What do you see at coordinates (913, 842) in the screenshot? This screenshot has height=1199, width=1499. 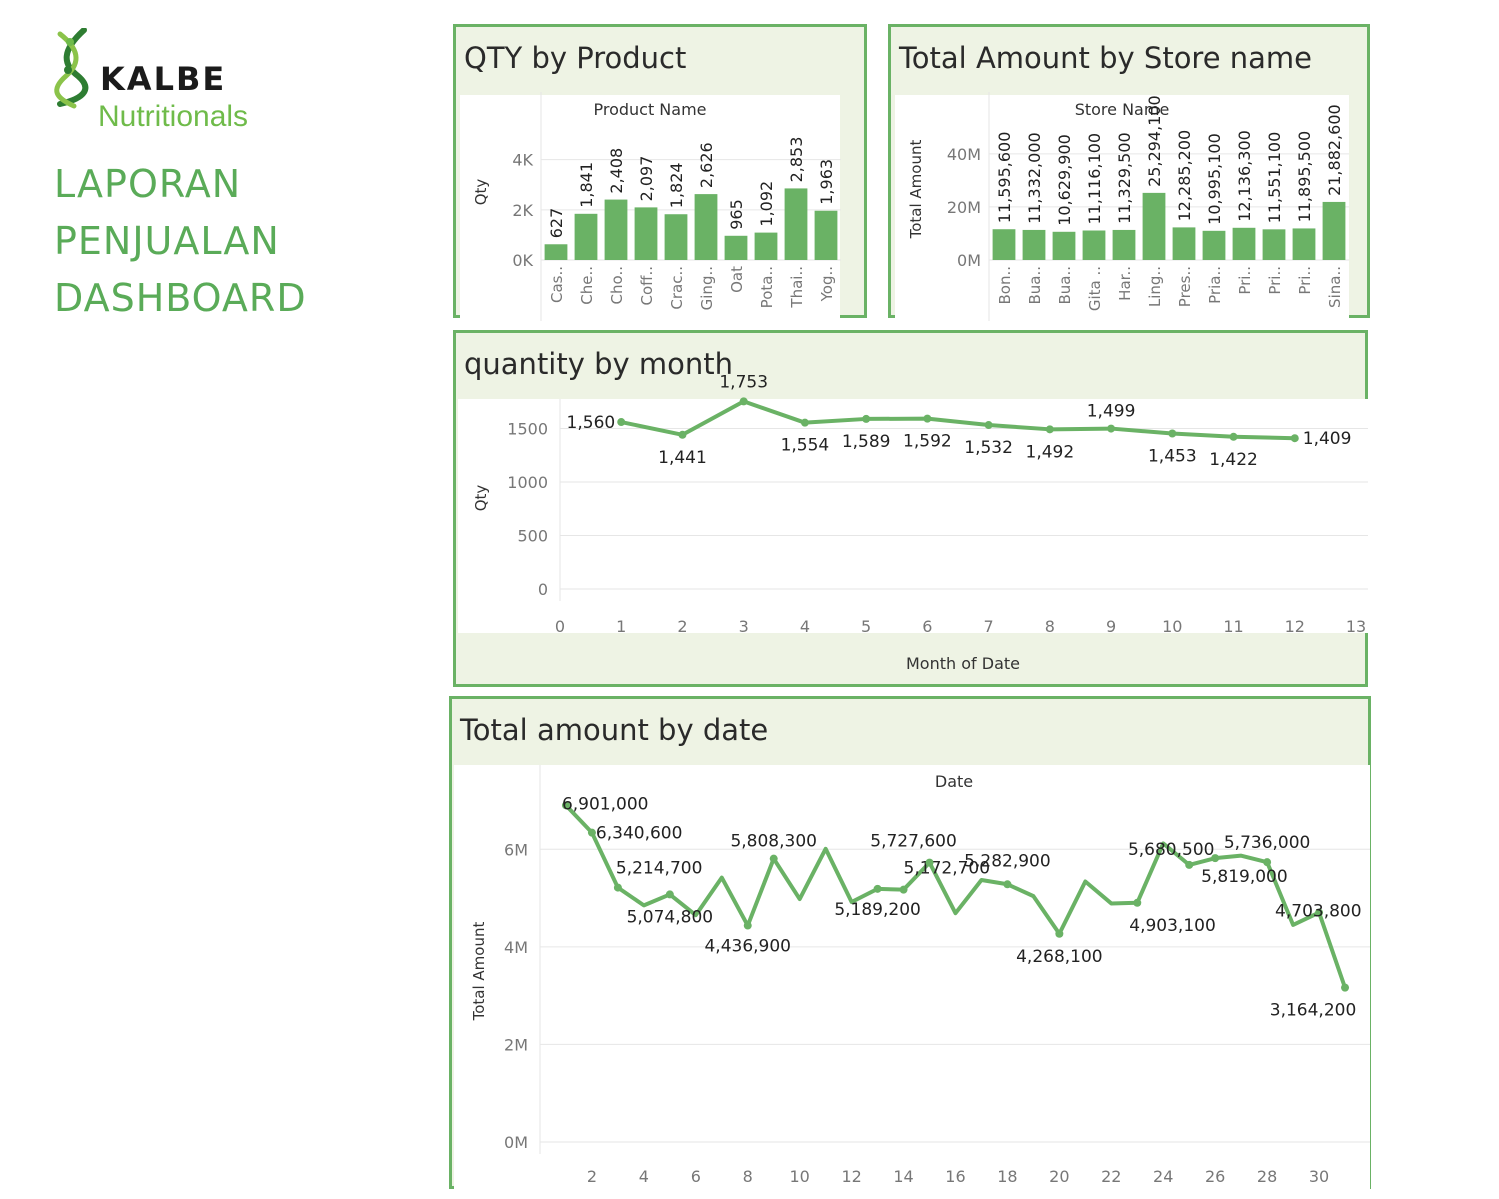 I see `data-label: 5,727,600` at bounding box center [913, 842].